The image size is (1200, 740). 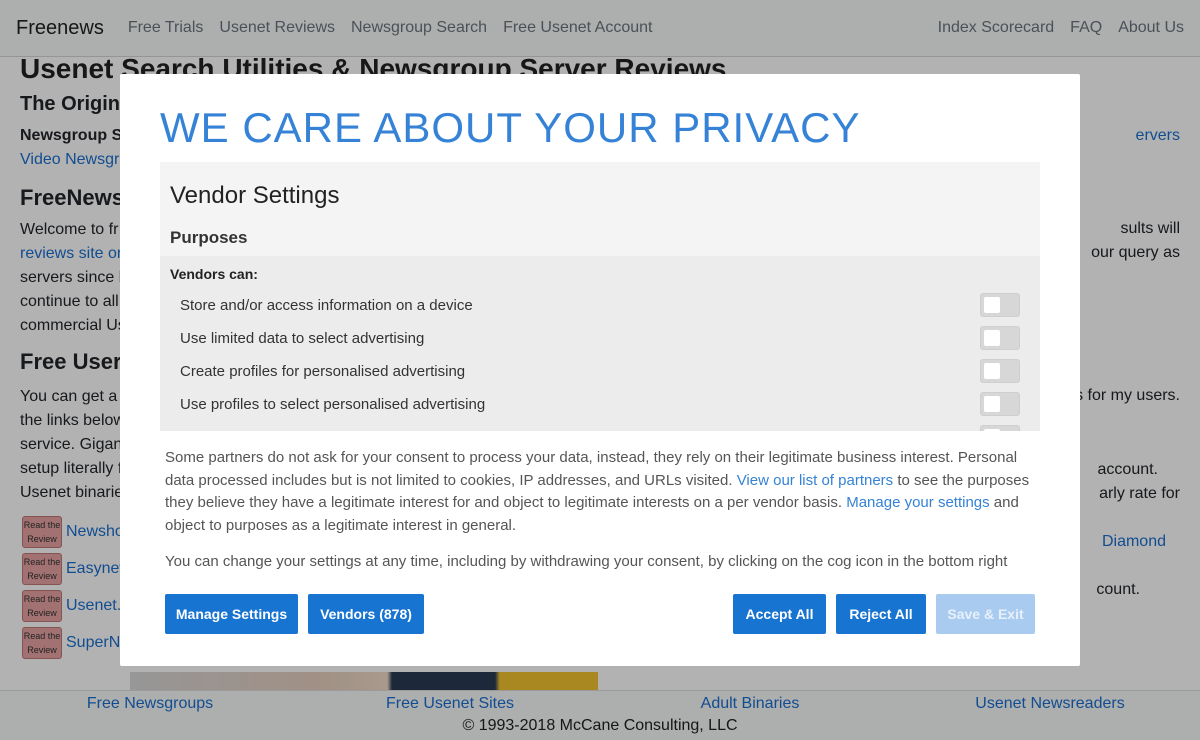 I want to click on save-exit-button: Save & Exit, so click(x=985, y=614).